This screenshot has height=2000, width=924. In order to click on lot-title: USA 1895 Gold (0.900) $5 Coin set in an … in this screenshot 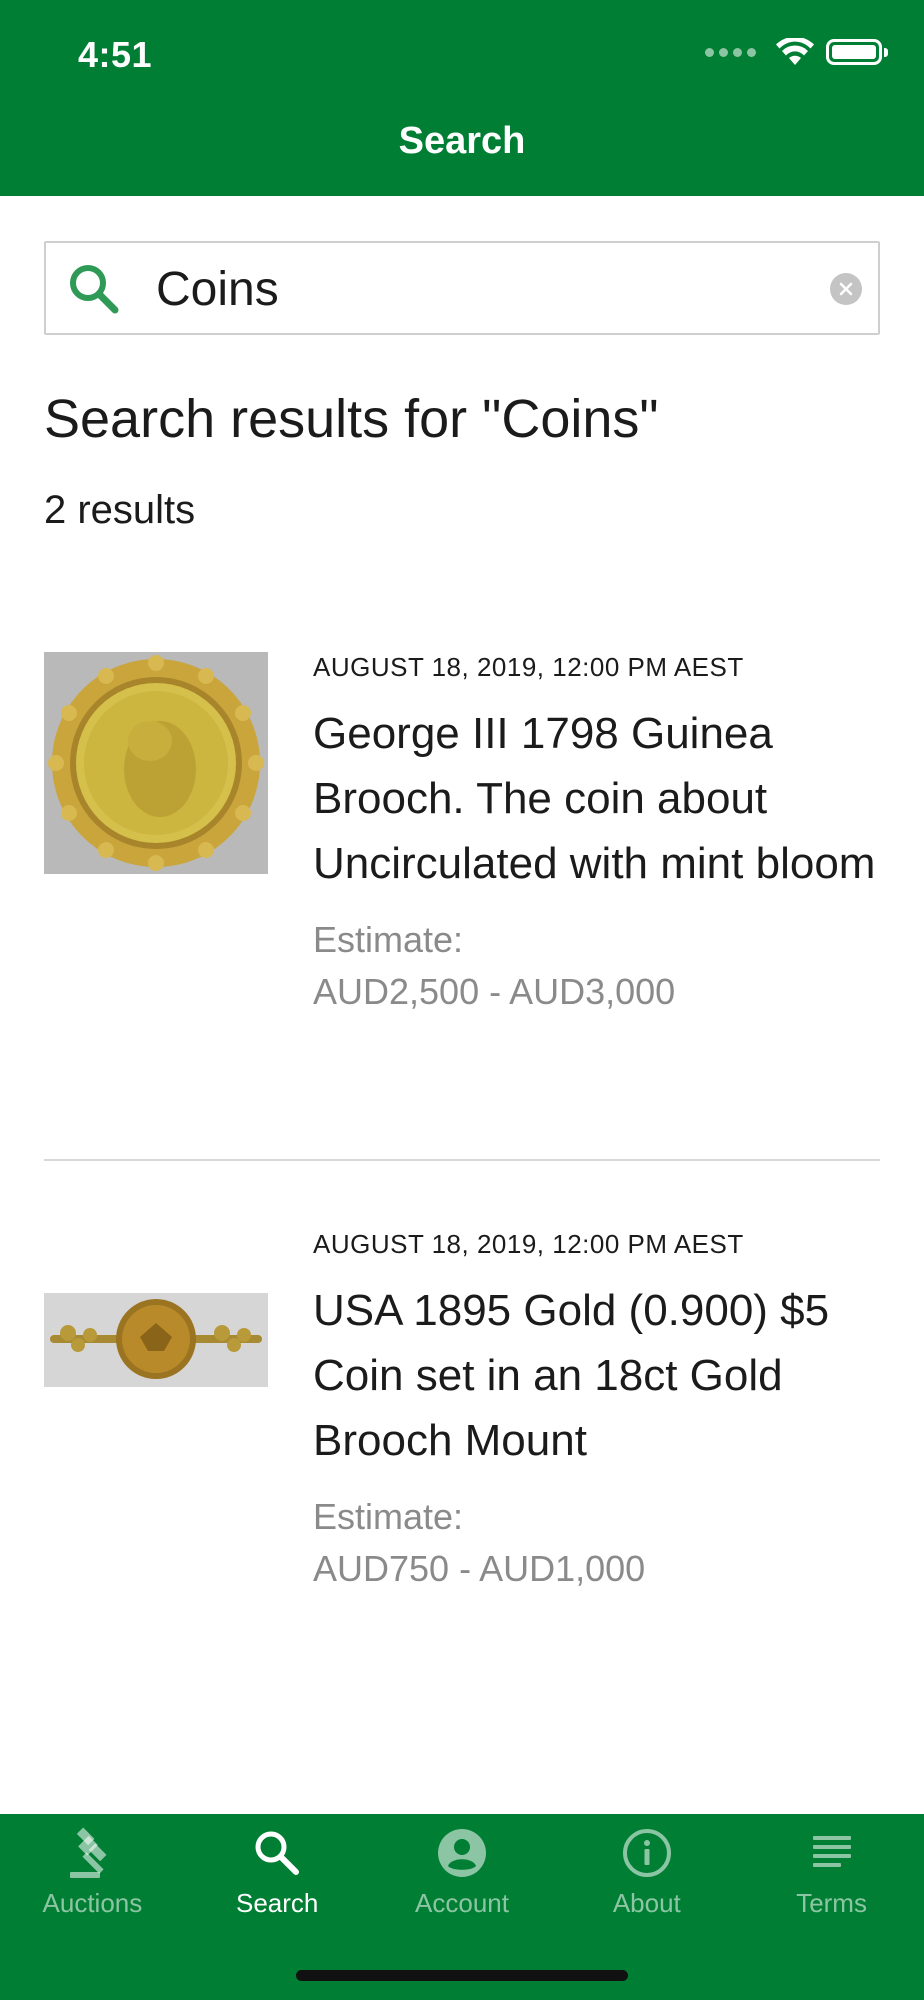, I will do `click(596, 1375)`.